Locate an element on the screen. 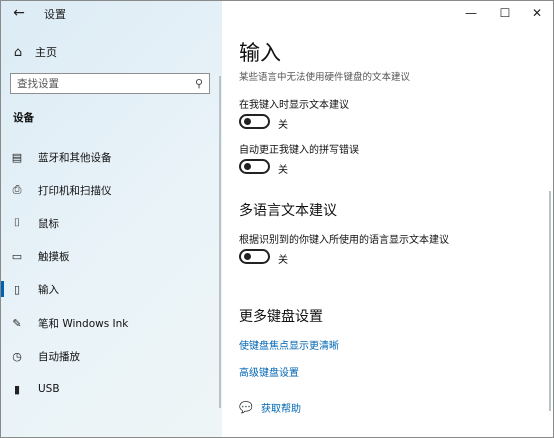 The image size is (554, 438). multilang-toggle is located at coordinates (254, 256).